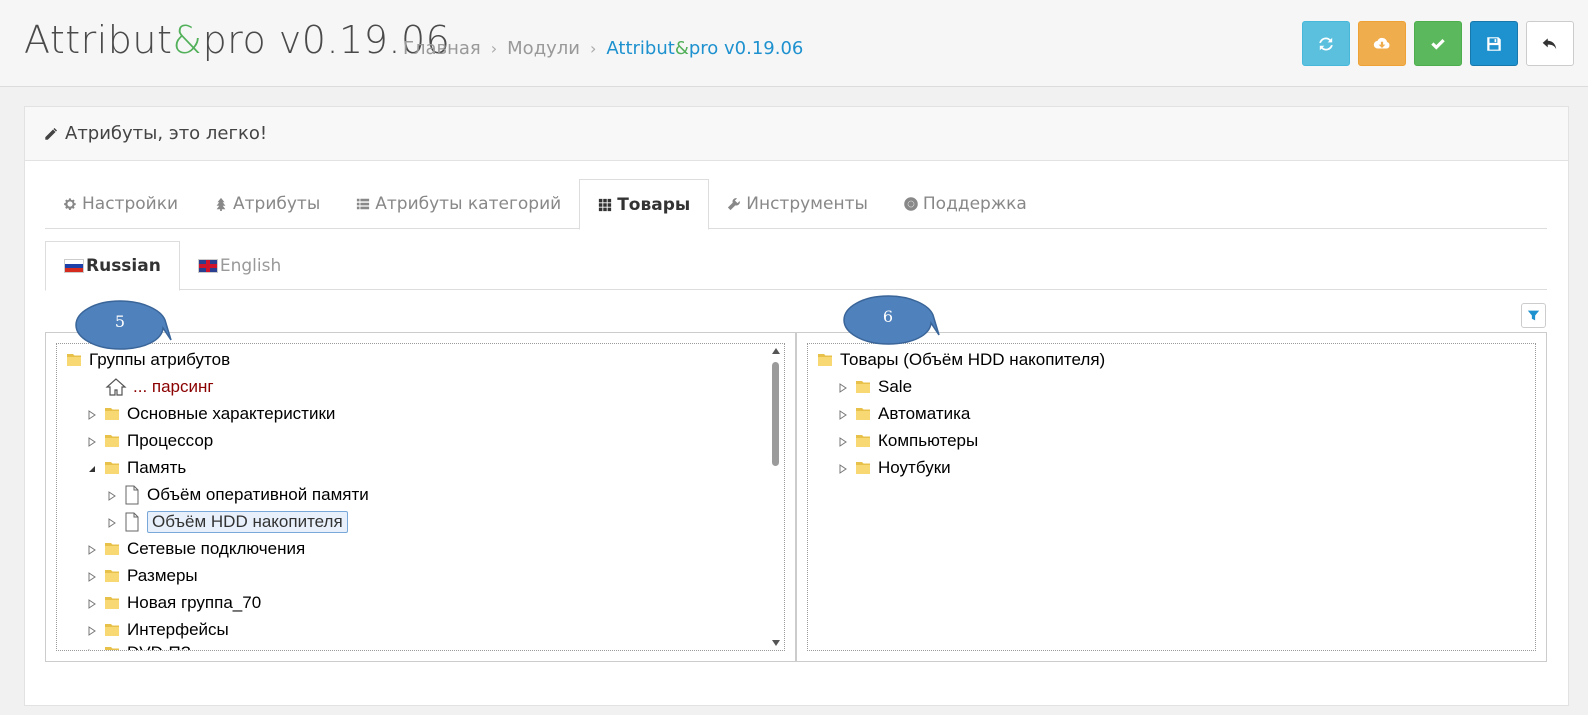 The height and width of the screenshot is (715, 1588). What do you see at coordinates (734, 204) in the screenshot?
I see `wrench-icon` at bounding box center [734, 204].